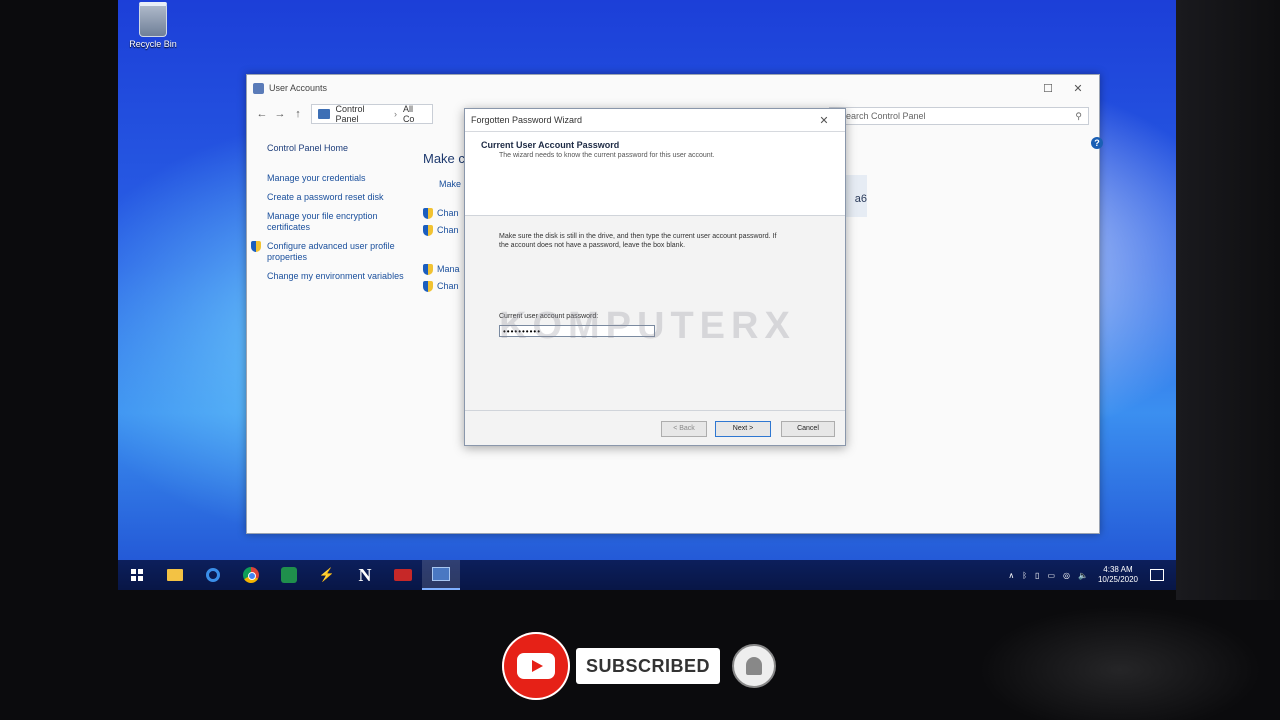 The width and height of the screenshot is (1280, 720). Describe the element at coordinates (527, 120) in the screenshot. I see `wizard-title: Forgotten Password Wizard` at that location.